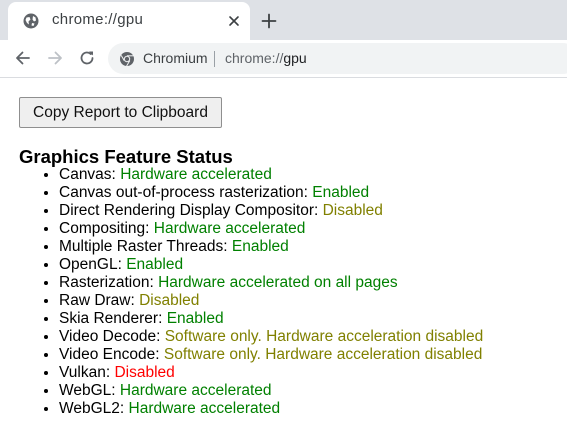  Describe the element at coordinates (271, 301) in the screenshot. I see `feature-item: Raw Draw: Disabled` at that location.